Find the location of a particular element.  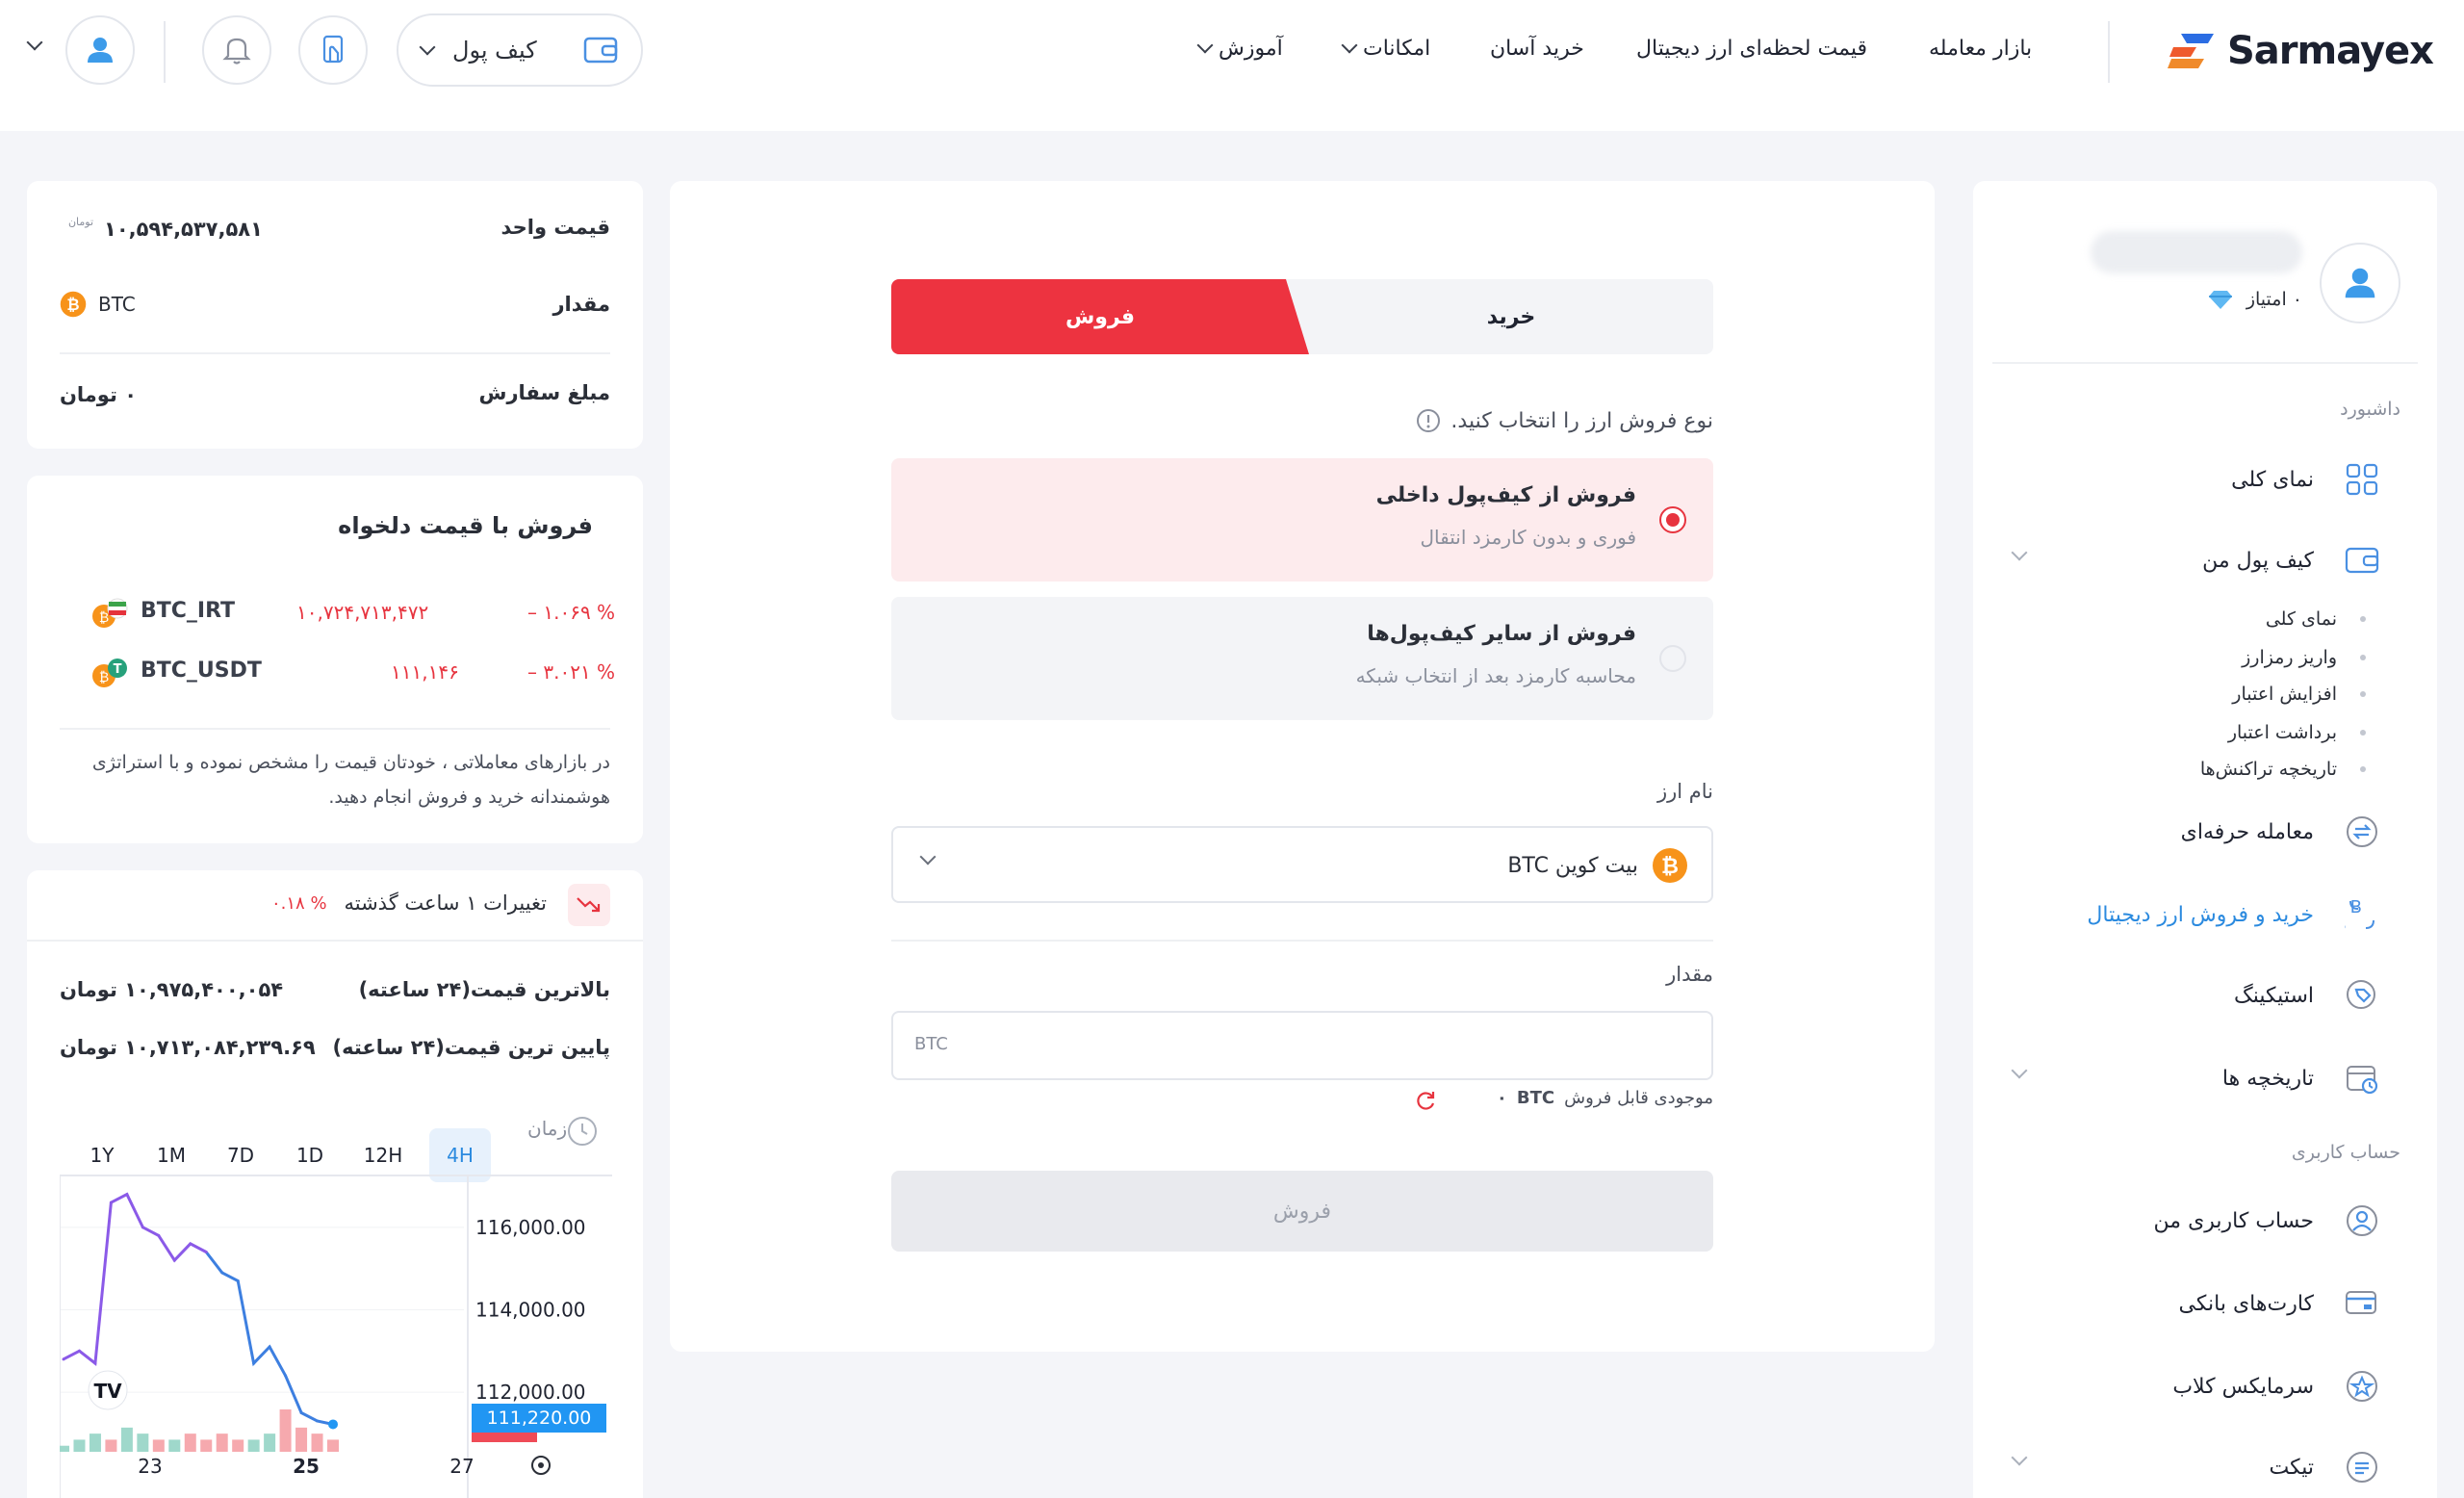

chart-volume is located at coordinates (199, 1431).